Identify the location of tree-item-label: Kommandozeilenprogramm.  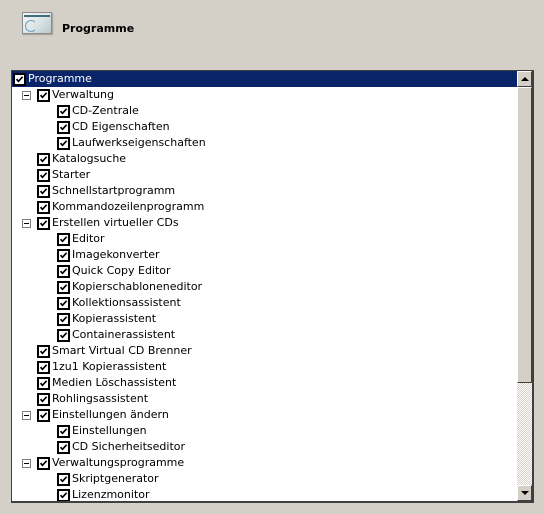
(128, 206).